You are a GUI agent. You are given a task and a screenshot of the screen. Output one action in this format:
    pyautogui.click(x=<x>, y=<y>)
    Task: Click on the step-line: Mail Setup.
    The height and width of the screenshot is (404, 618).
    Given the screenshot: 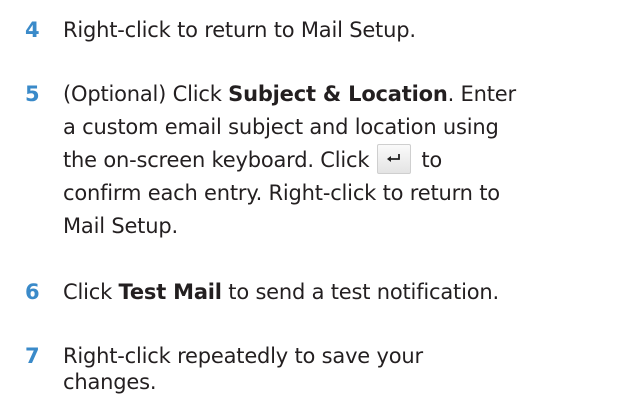 What is the action you would take?
    pyautogui.click(x=120, y=226)
    